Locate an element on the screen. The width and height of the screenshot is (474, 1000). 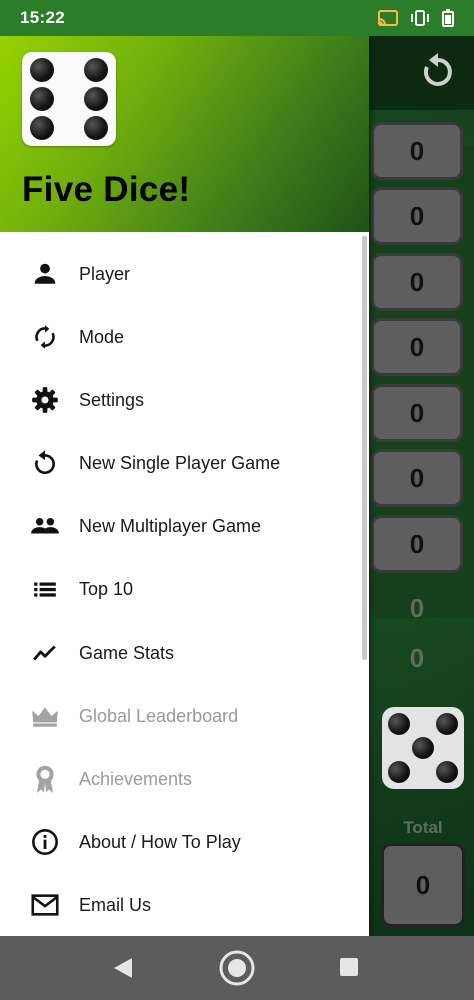
menu-item-email-us: Email Us is located at coordinates (184, 905).